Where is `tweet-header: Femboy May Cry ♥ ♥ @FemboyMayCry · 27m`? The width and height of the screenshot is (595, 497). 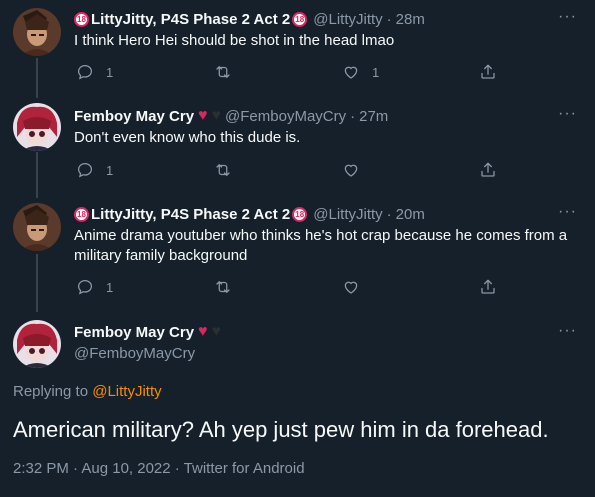
tweet-header: Femboy May Cry ♥ ♥ @FemboyMayCry · 27m is located at coordinates (324, 116).